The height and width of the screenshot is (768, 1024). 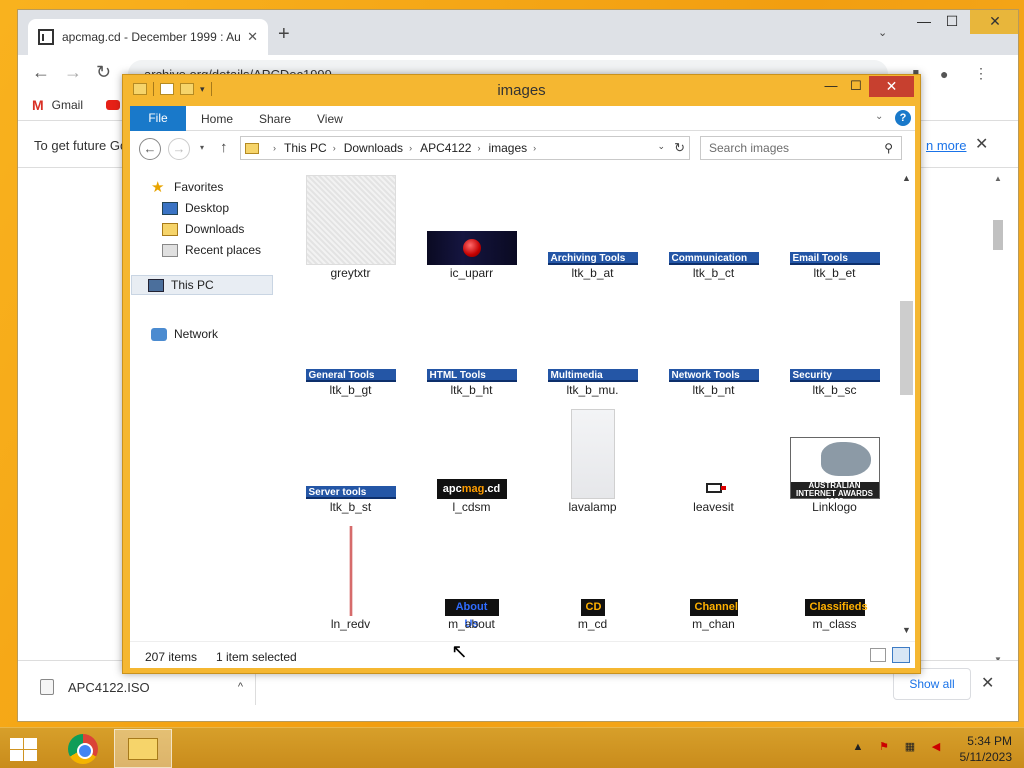 I want to click on file-item: Network Tools ltk_b_nt, so click(x=713, y=342).